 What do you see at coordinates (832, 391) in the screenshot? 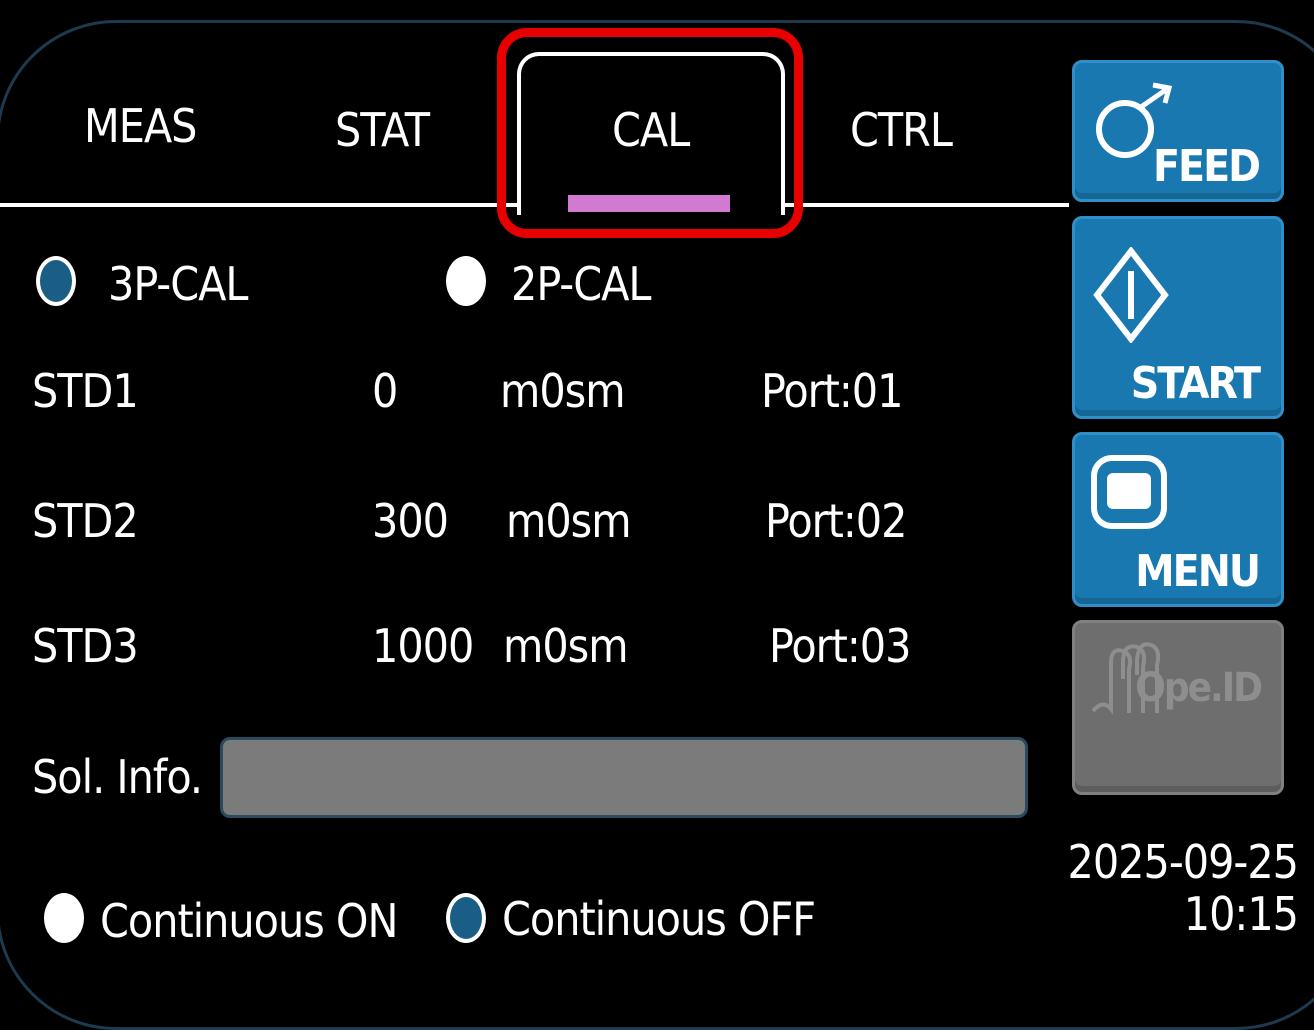
I see `std-port: Port:01` at bounding box center [832, 391].